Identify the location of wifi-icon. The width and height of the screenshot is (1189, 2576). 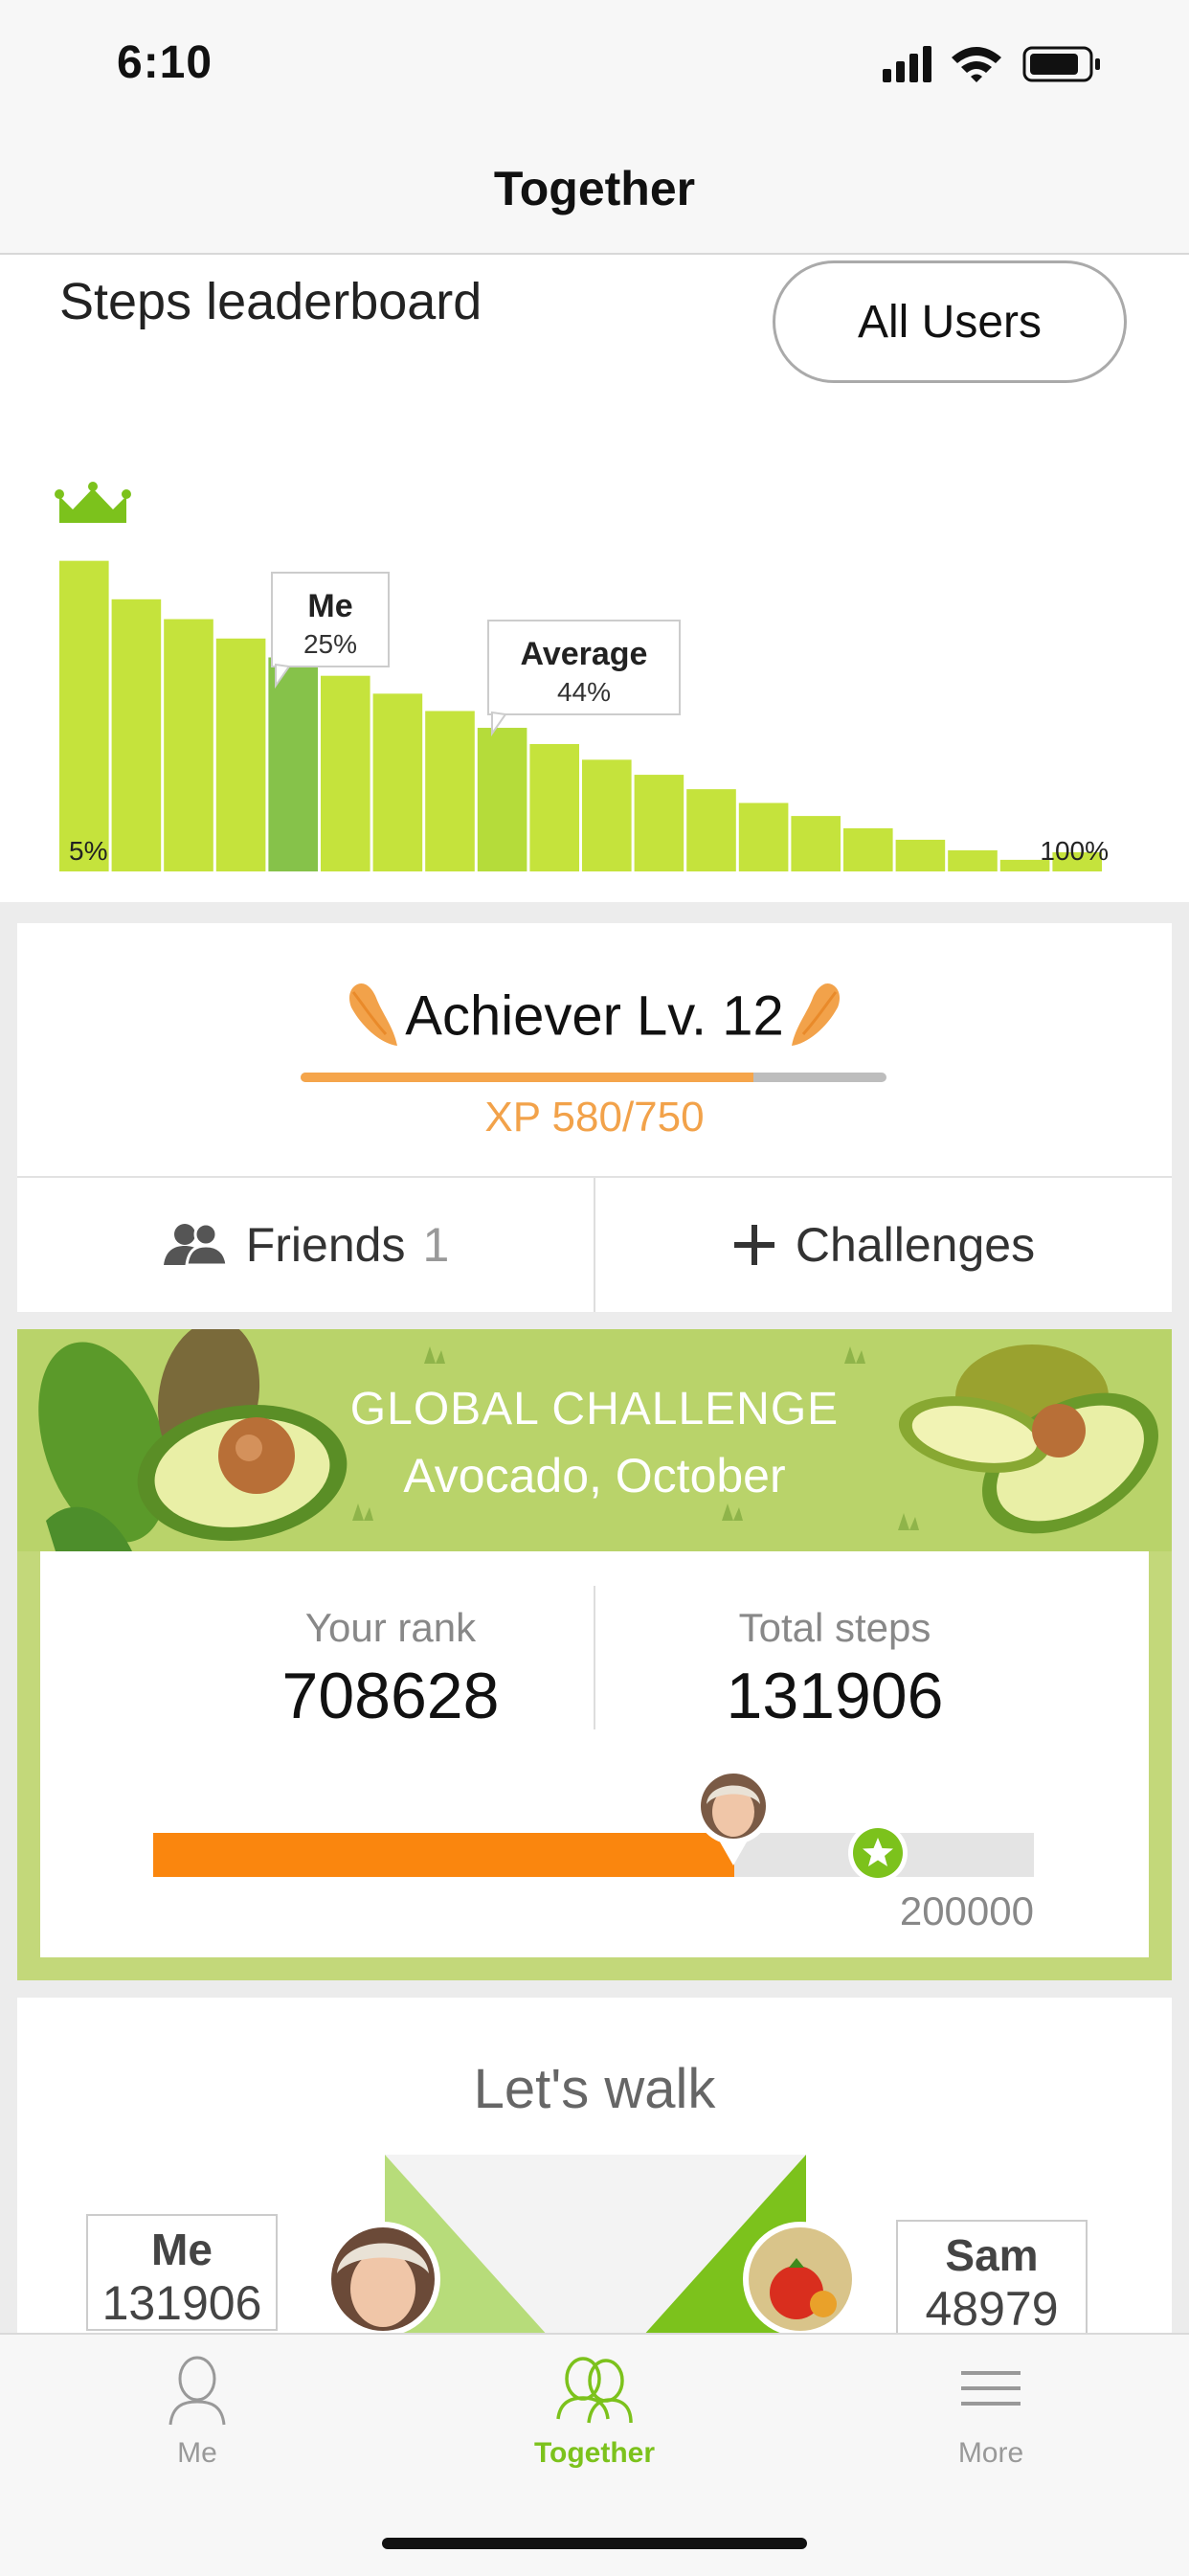
(976, 64).